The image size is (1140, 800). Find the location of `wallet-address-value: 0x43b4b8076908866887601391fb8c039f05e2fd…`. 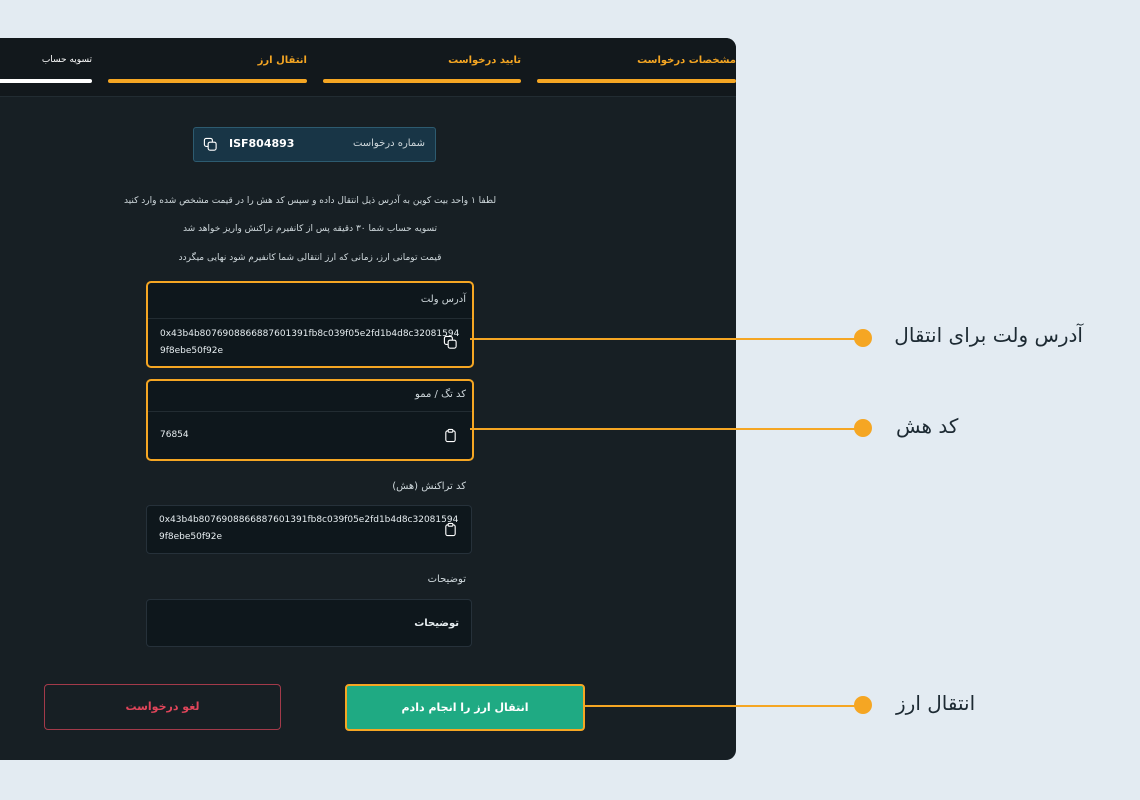

wallet-address-value: 0x43b4b8076908866887601391fb8c039f05e2fd… is located at coordinates (309, 343).